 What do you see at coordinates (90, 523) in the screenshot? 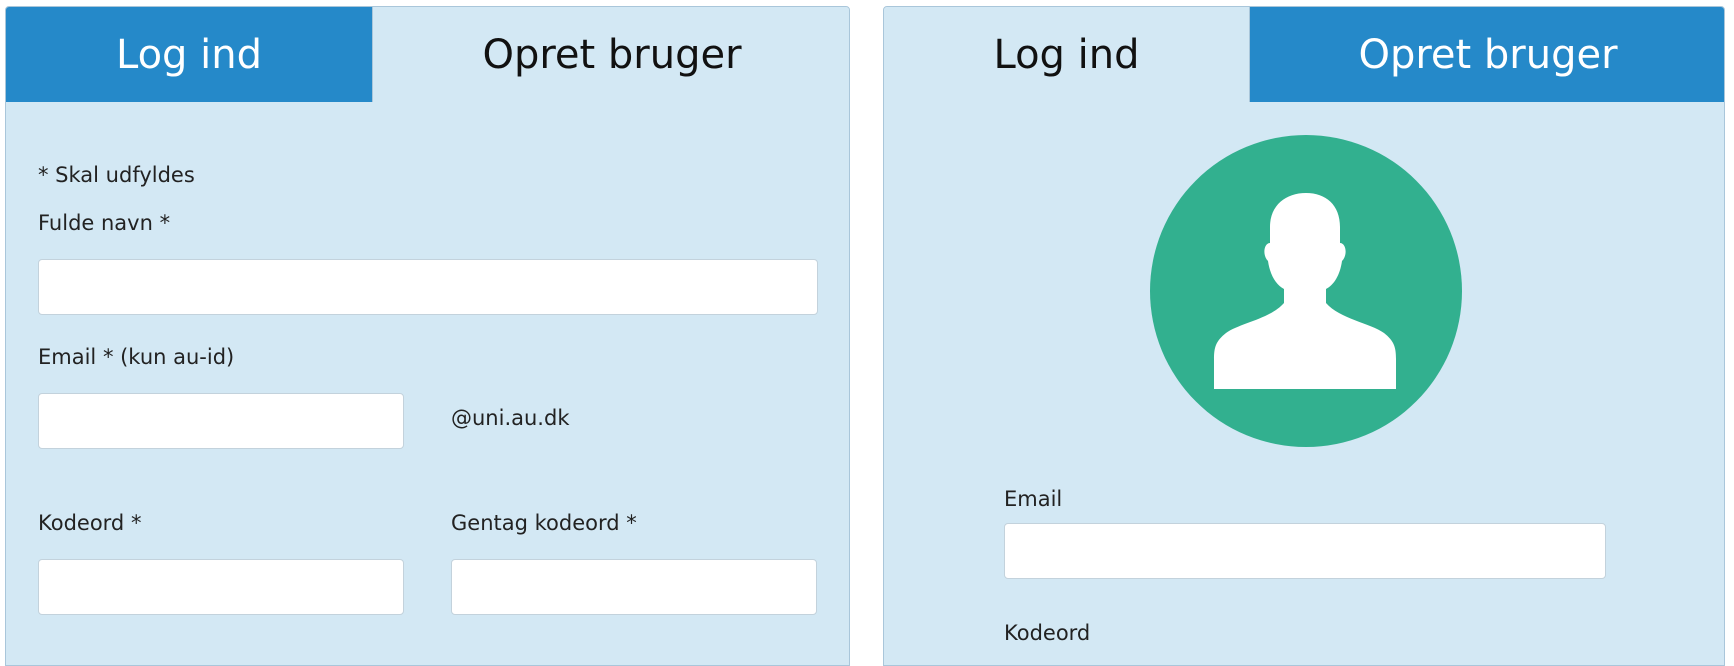
I see `password-label: Kodeord *` at bounding box center [90, 523].